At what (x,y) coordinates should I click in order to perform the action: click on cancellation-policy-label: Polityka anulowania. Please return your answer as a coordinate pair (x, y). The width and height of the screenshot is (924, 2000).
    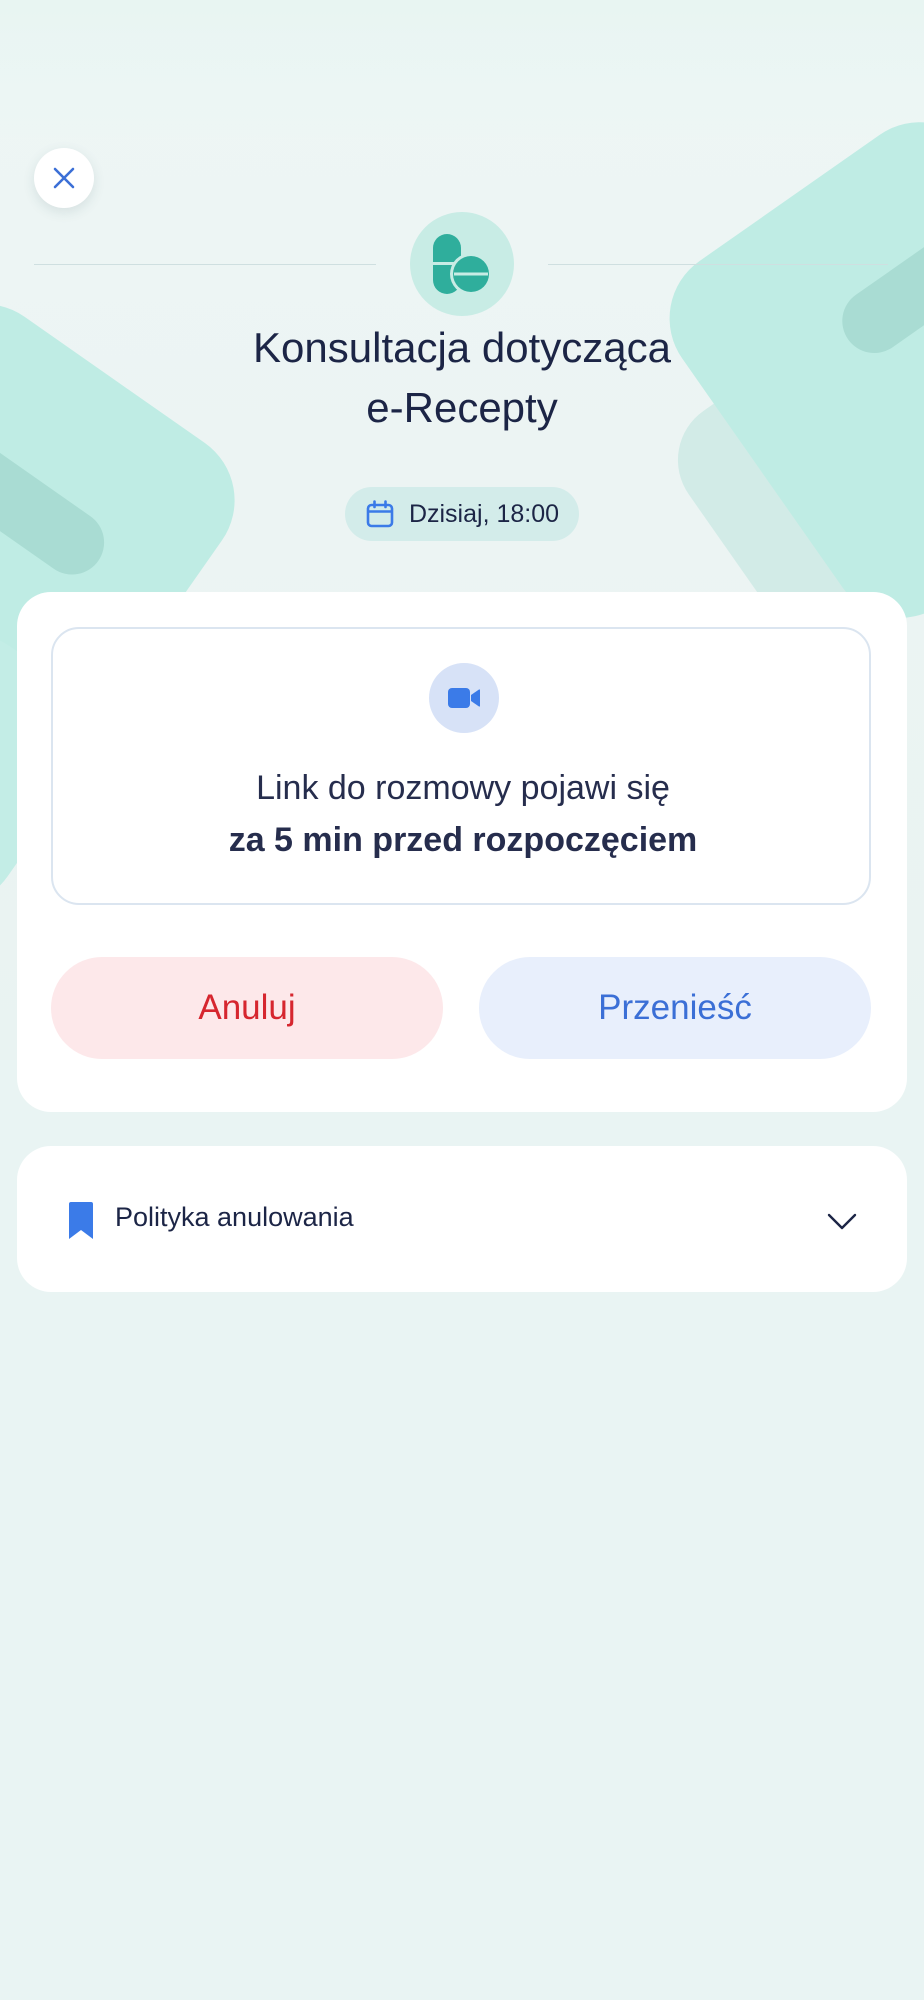
    Looking at the image, I should click on (234, 1217).